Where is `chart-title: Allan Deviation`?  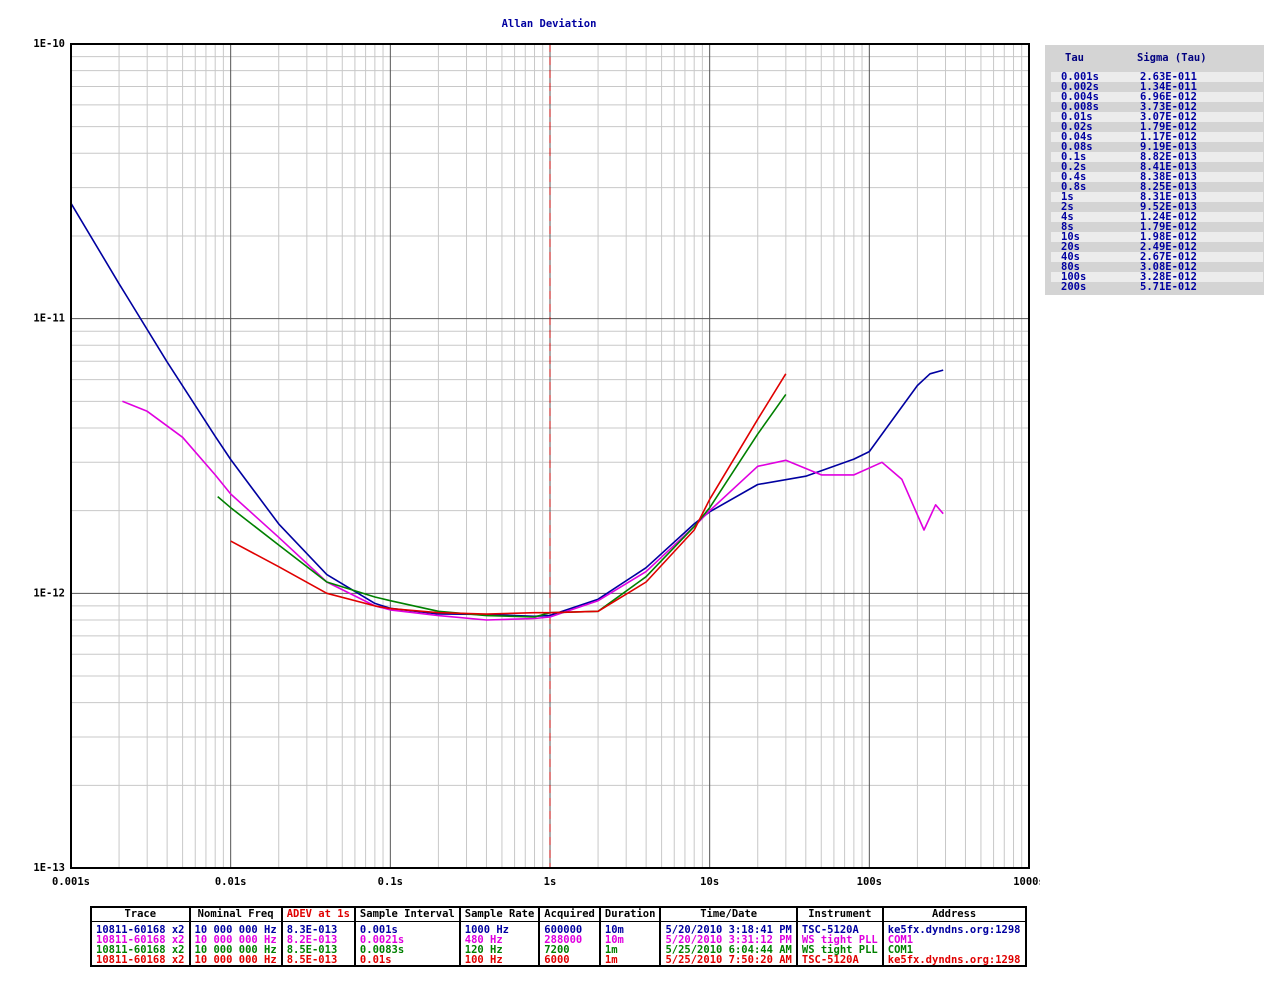 chart-title: Allan Deviation is located at coordinates (549, 24).